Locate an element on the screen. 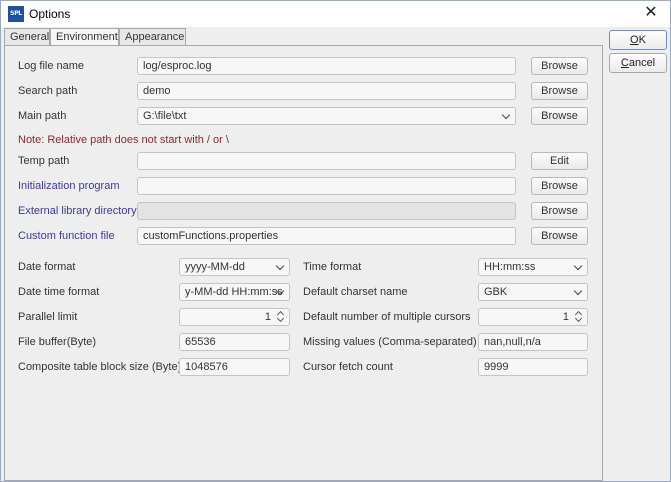 The image size is (671, 482). custom-func-file-browse-button: Browse is located at coordinates (559, 236).